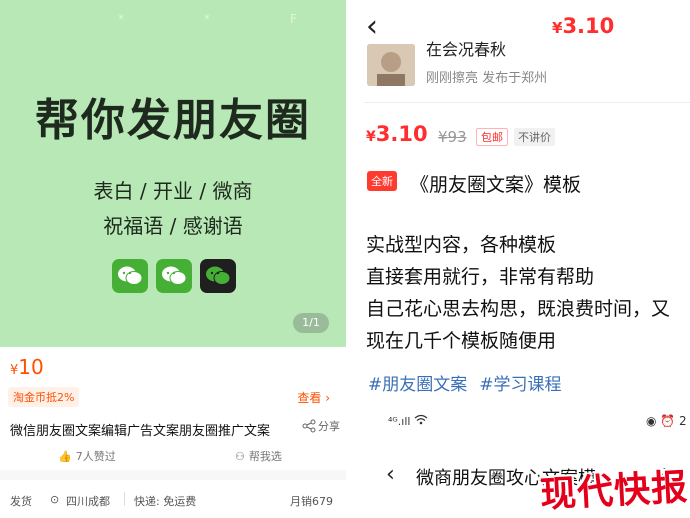  Describe the element at coordinates (88, 501) in the screenshot. I see `ship-location: 四川成都` at that location.